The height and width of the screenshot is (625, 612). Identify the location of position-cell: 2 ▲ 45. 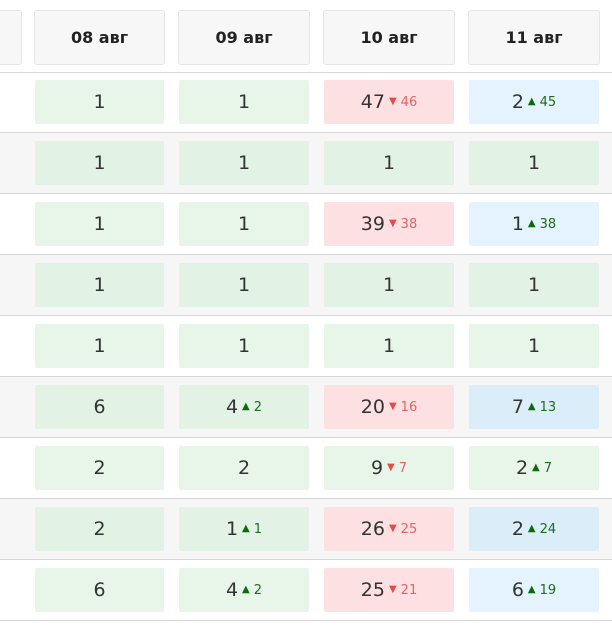
(534, 102).